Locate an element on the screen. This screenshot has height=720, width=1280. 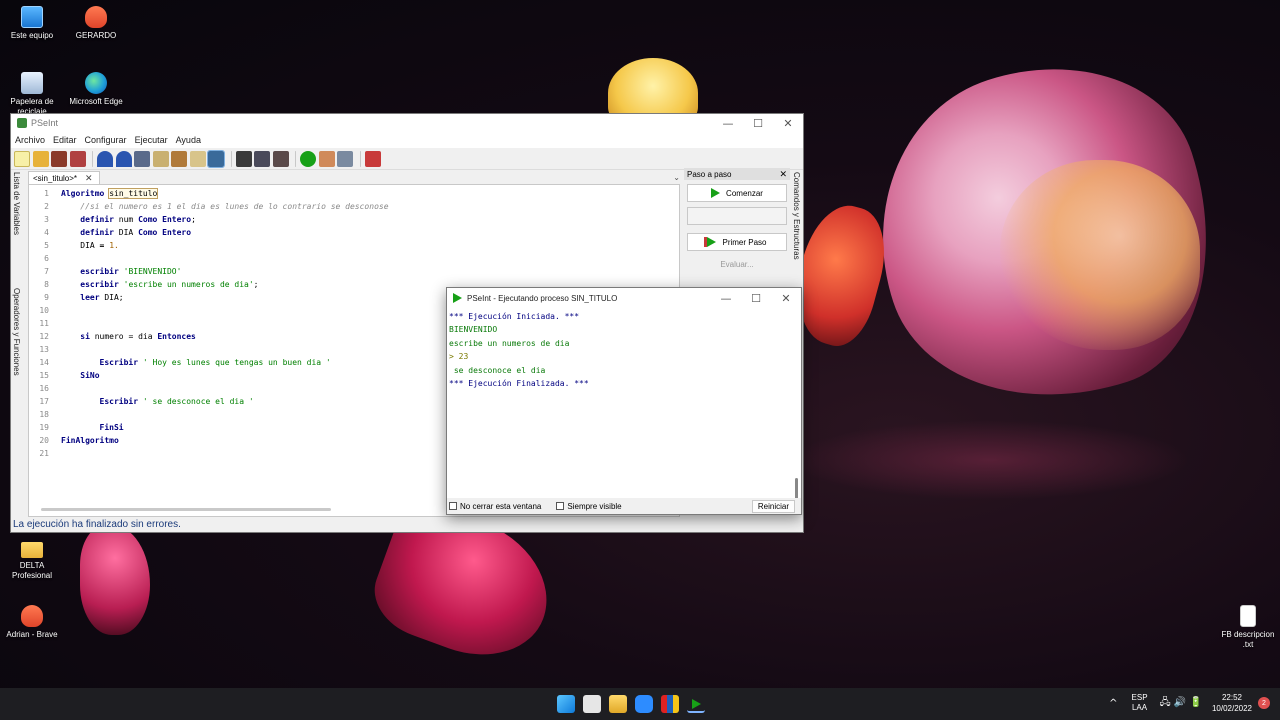
desktop-icon-label: Microsoft Edge is located at coordinates (96, 101).